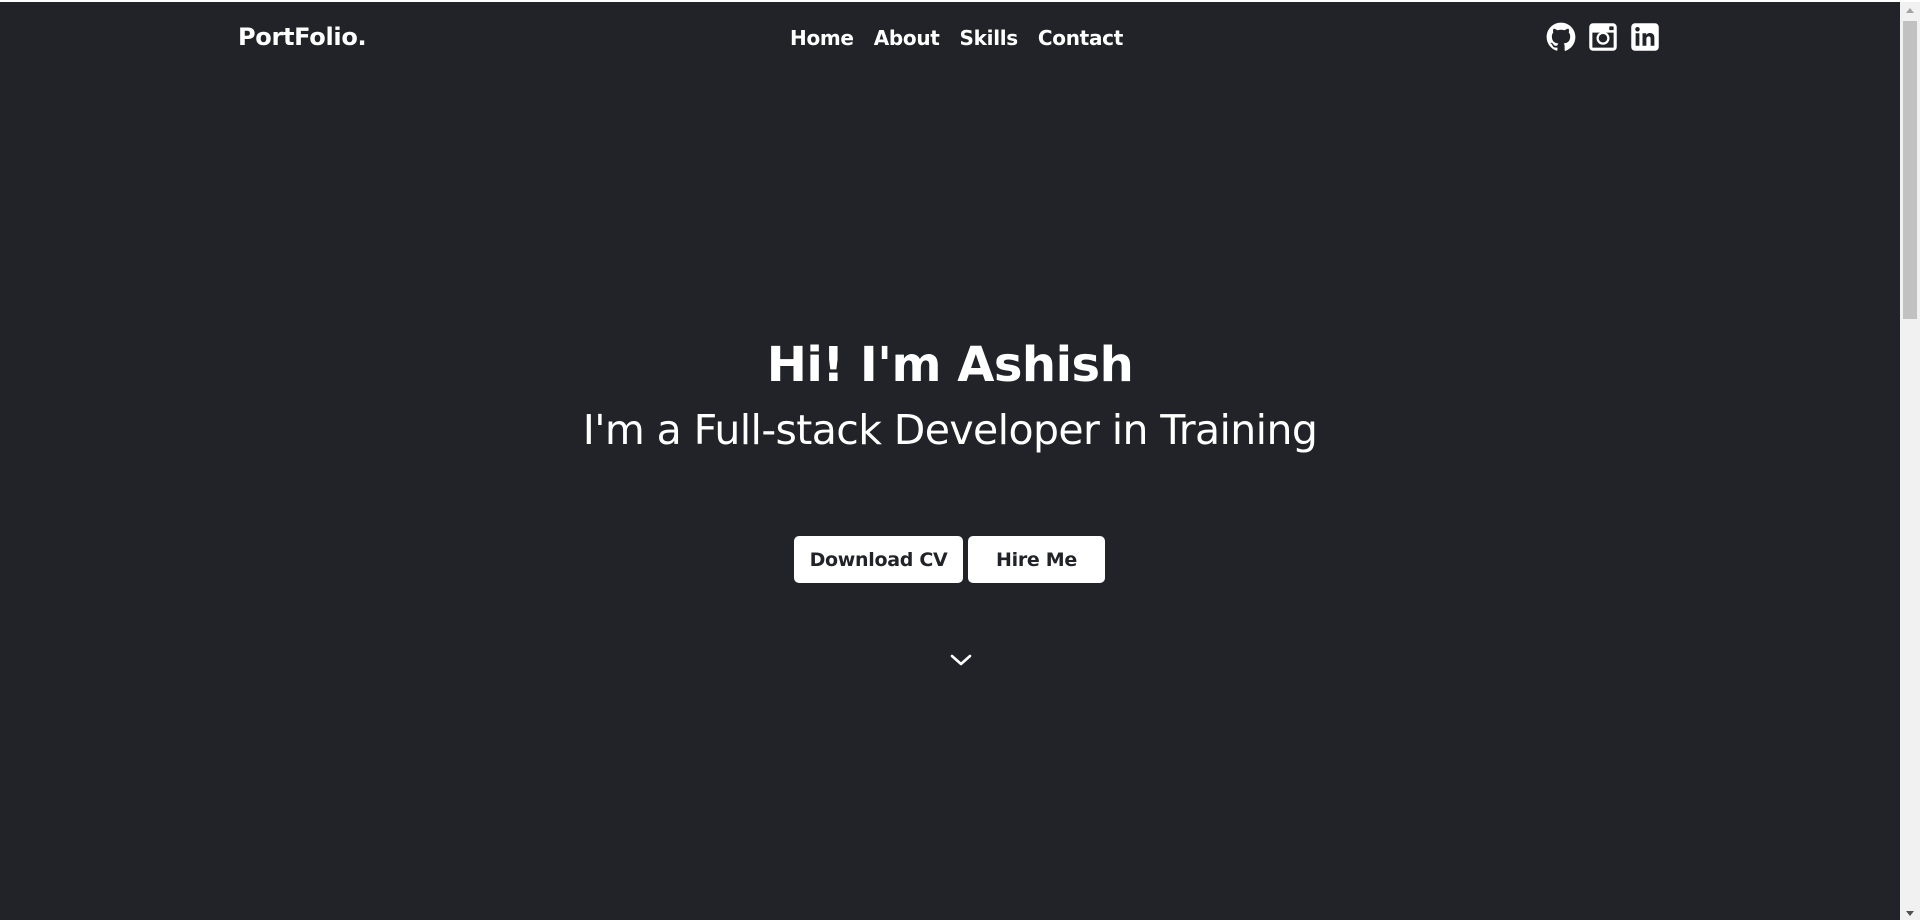 The width and height of the screenshot is (1920, 920). I want to click on nav-links: Home About Skills Contact, so click(956, 38).